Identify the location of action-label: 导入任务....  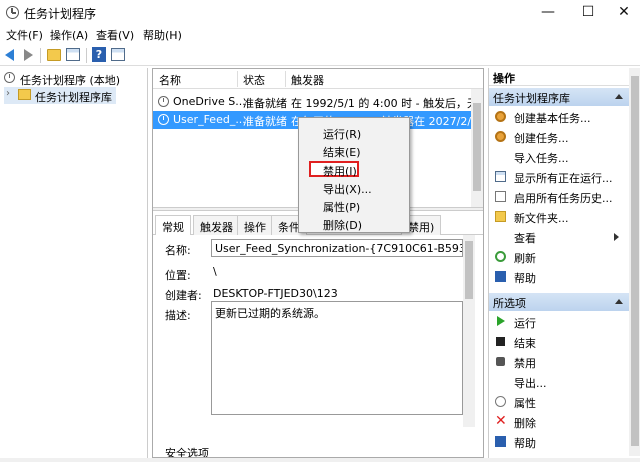
(541, 158).